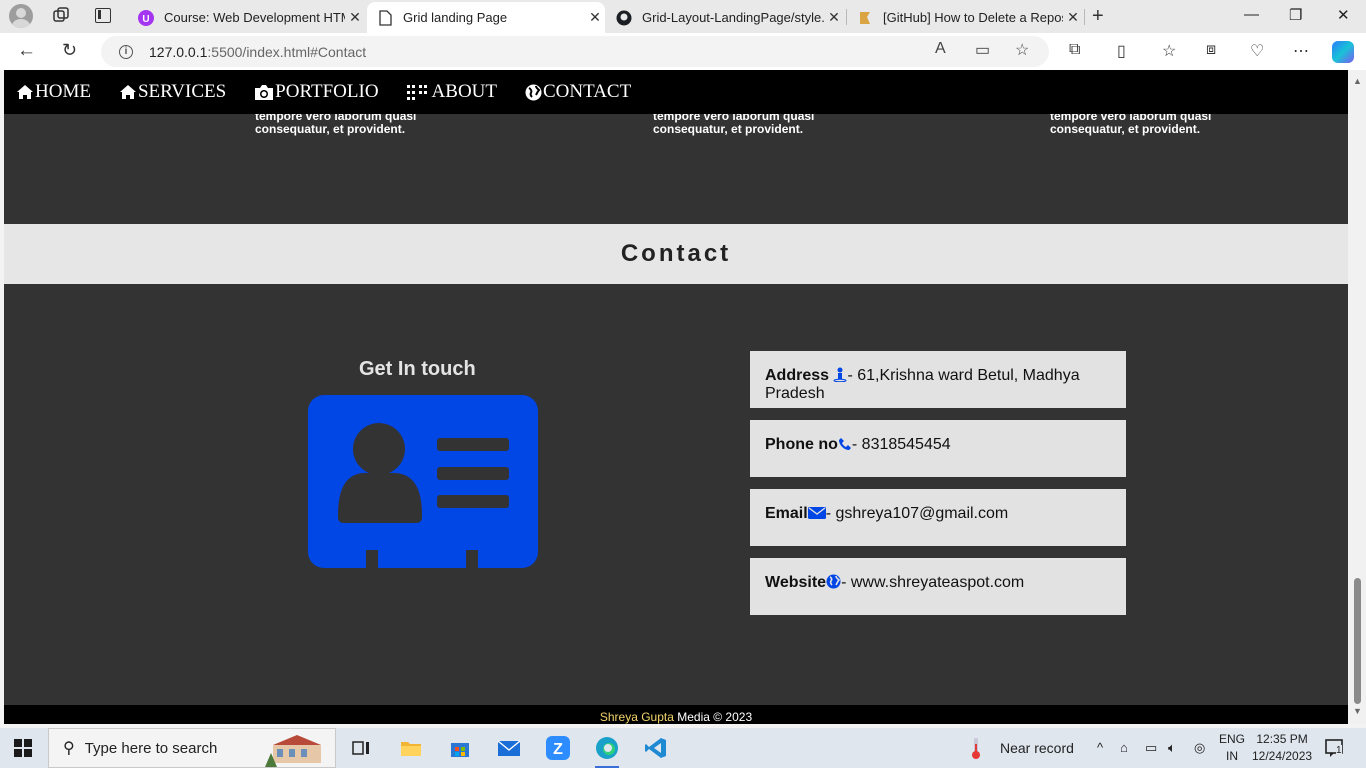 The image size is (1366, 768). What do you see at coordinates (182, 91) in the screenshot?
I see `nav-label: SERVICES` at bounding box center [182, 91].